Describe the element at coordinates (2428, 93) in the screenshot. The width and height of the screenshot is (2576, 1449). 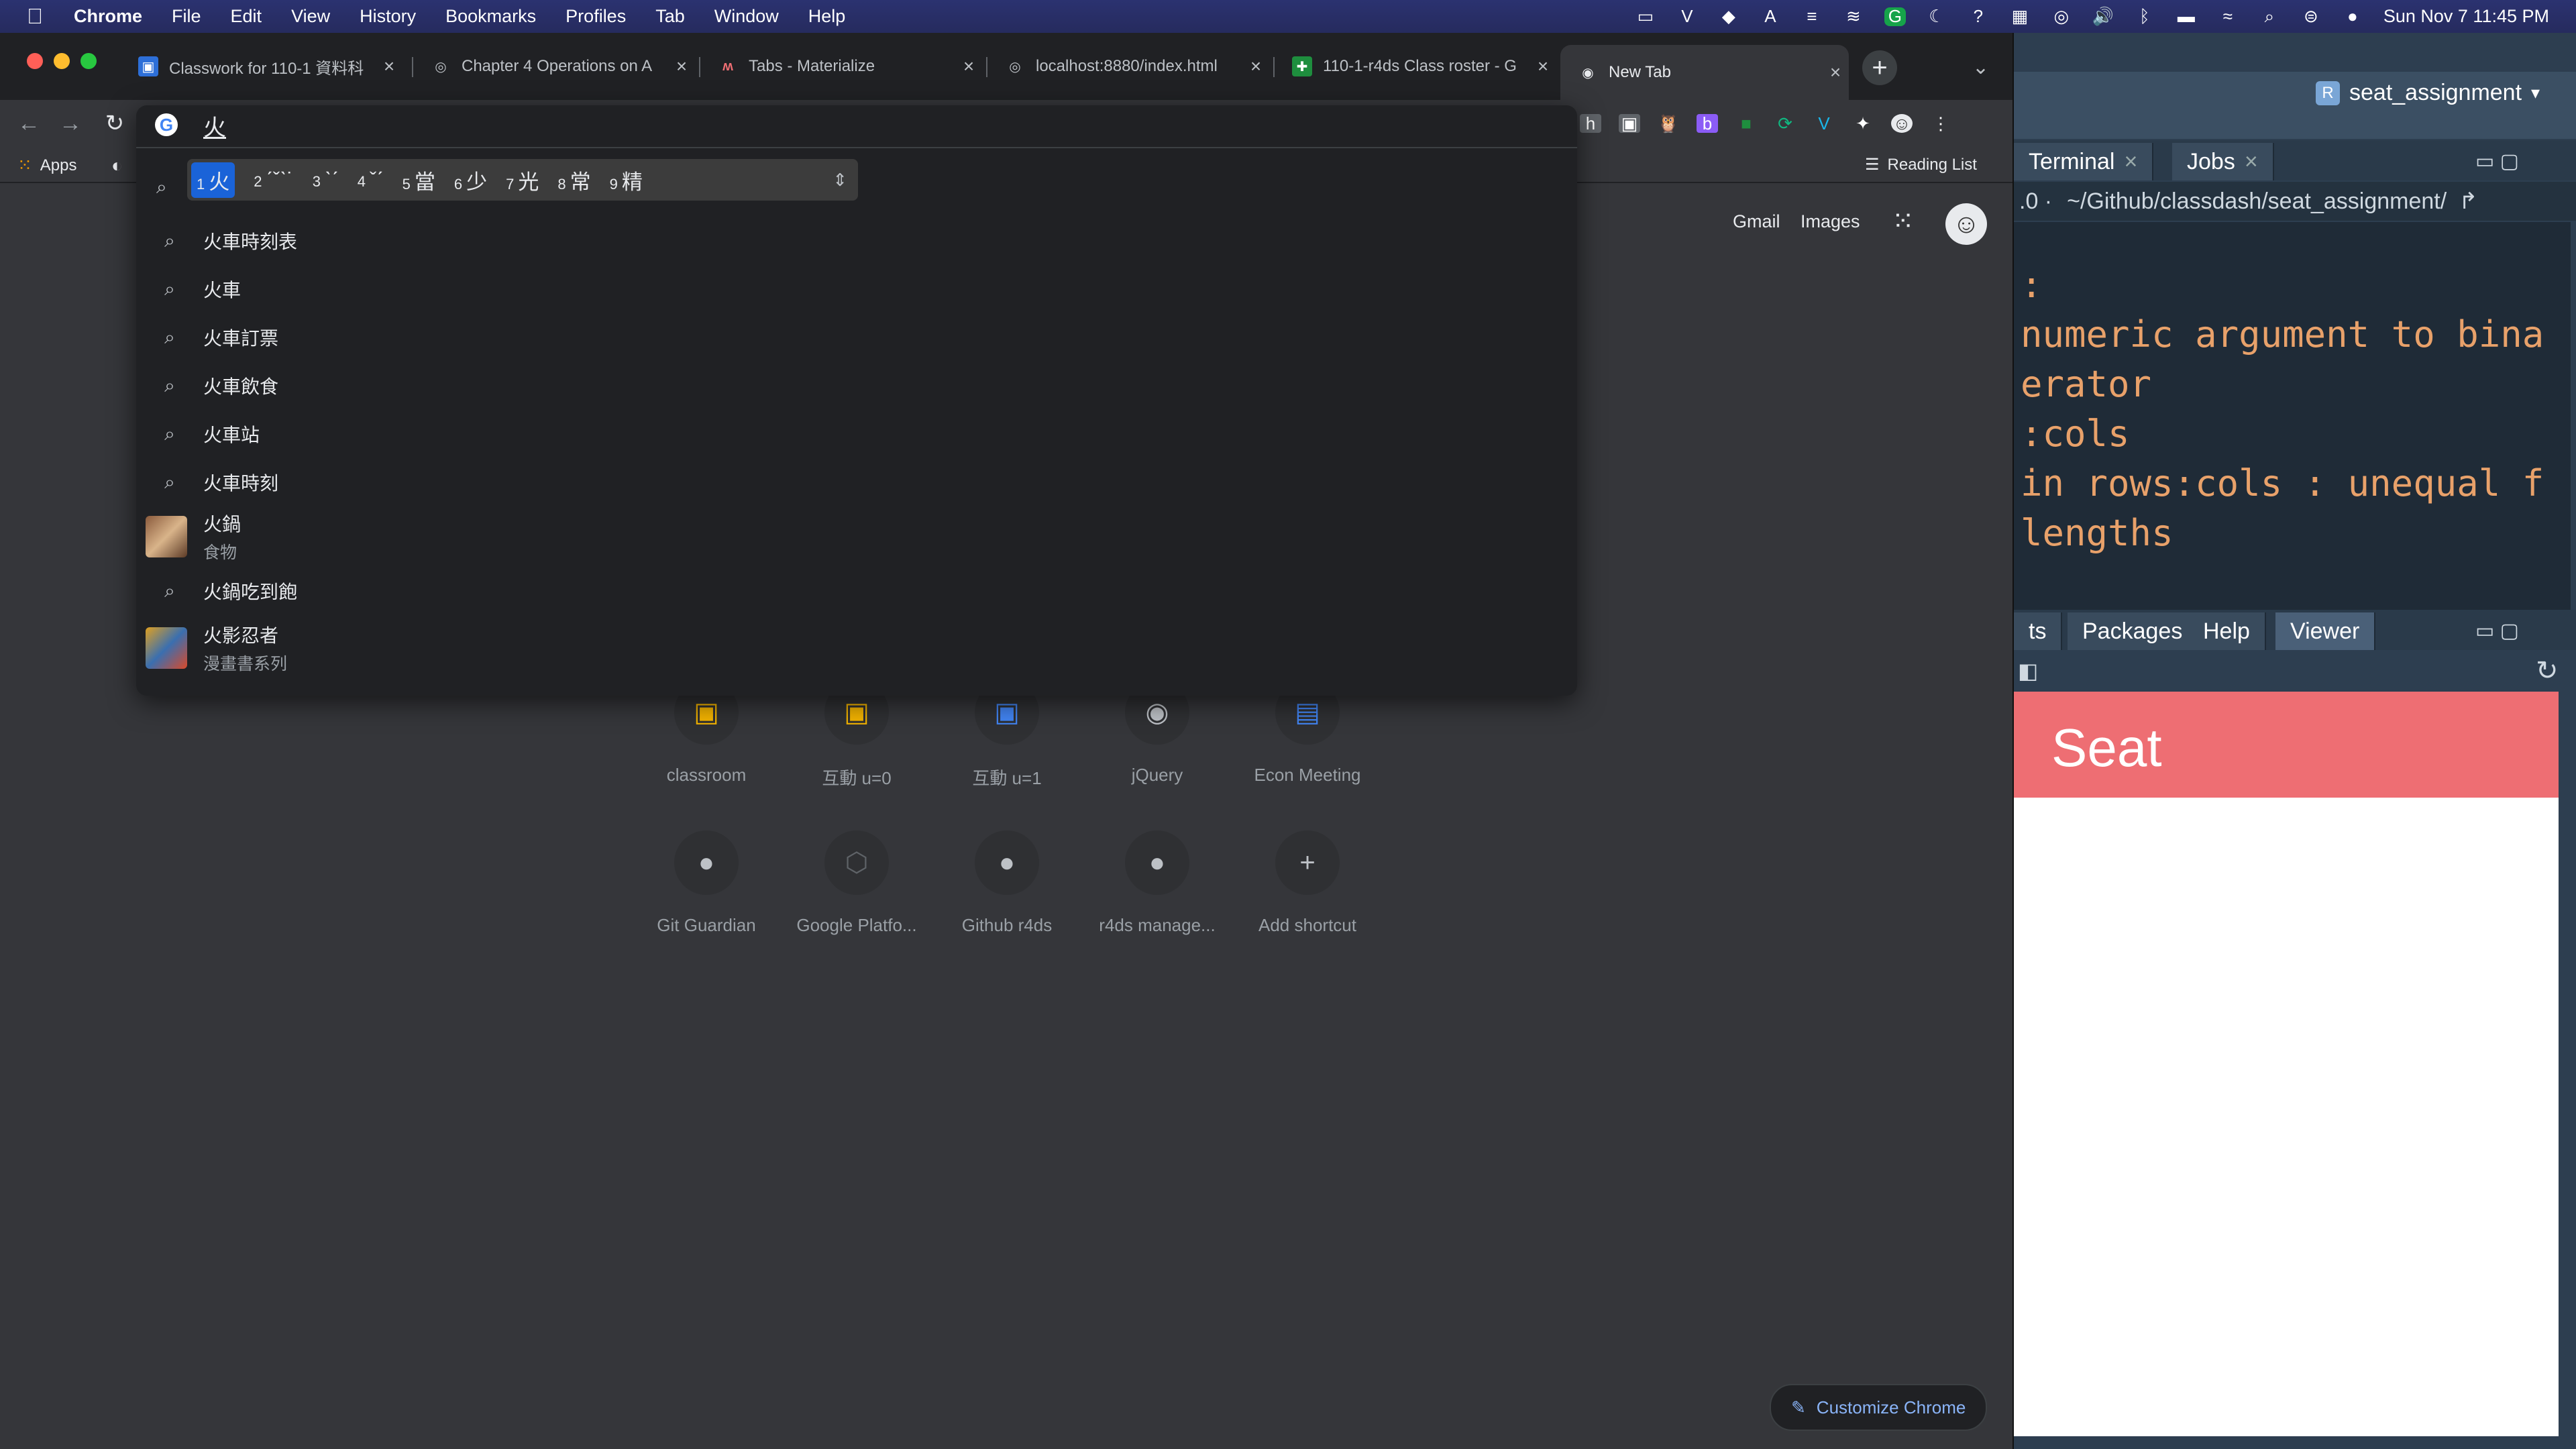
I see `project-selector: R seat_assignment ▾` at that location.